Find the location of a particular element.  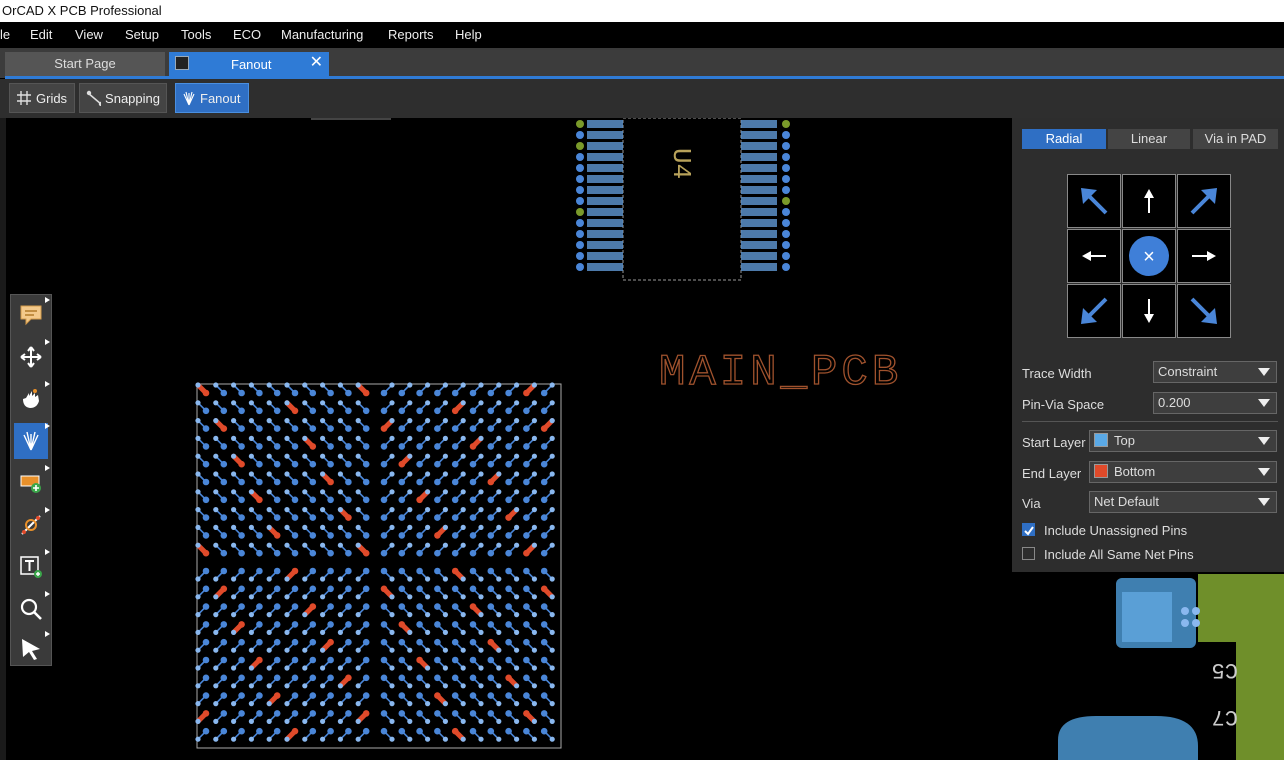

mode-radial-tab: Radial is located at coordinates (1064, 139).